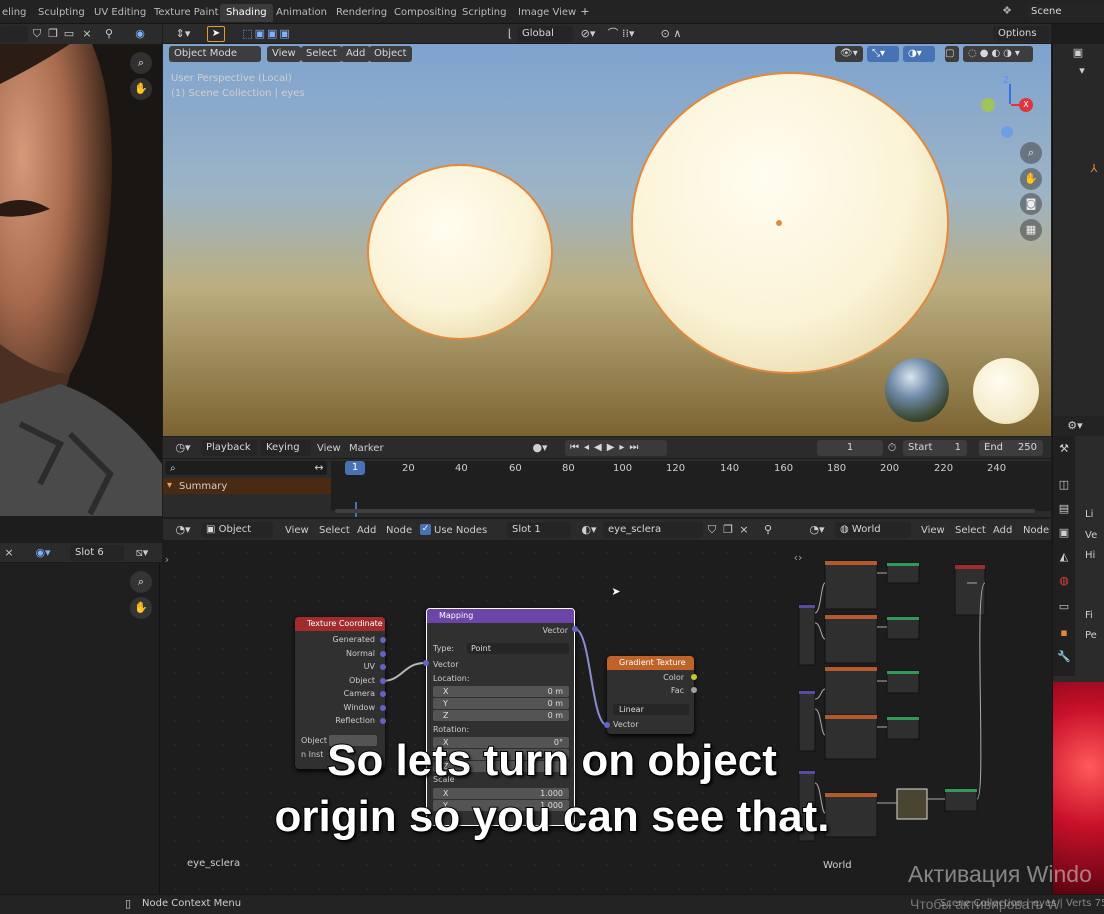  I want to click on shader-menu-node: Node, so click(399, 530).